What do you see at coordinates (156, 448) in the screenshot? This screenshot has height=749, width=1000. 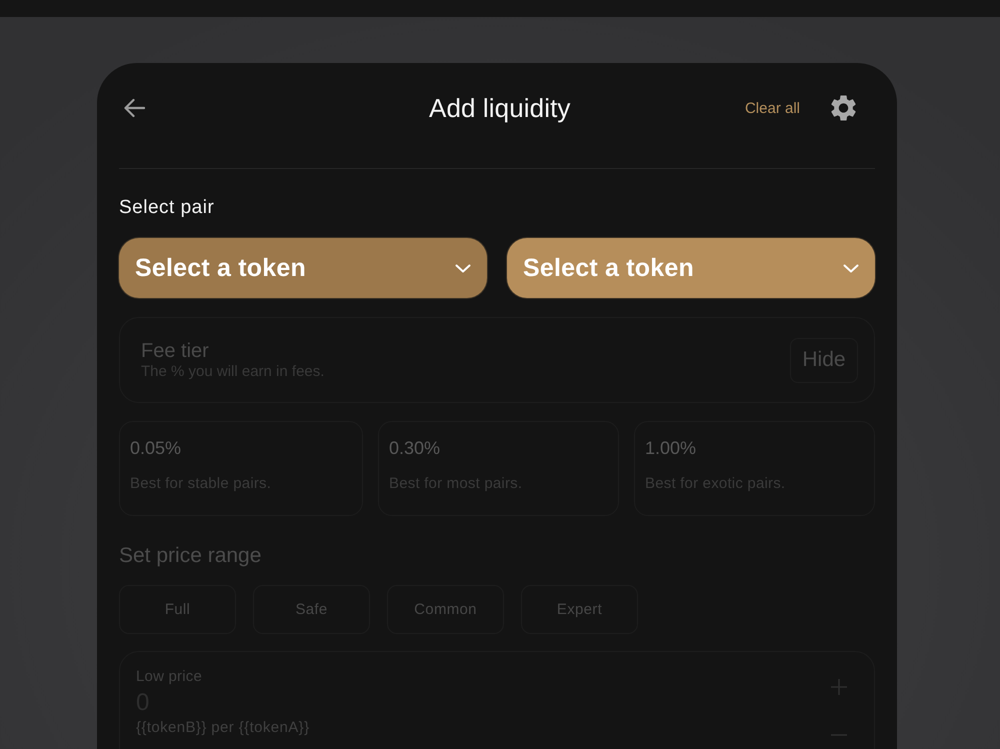 I see `fee-percent: 0.05%` at bounding box center [156, 448].